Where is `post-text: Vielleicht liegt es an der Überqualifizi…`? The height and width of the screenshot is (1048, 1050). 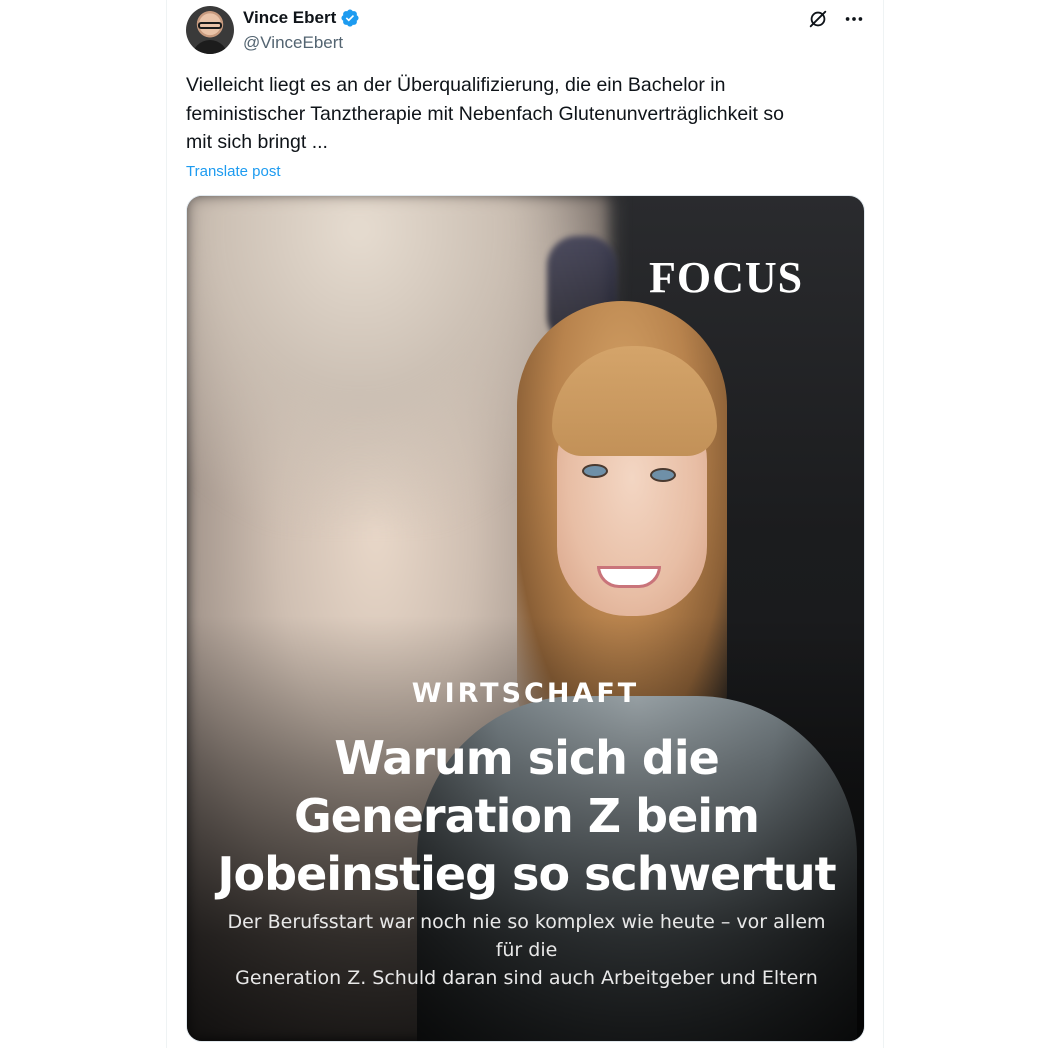
post-text: Vielleicht liegt es an der Überqualifizi… is located at coordinates (485, 113).